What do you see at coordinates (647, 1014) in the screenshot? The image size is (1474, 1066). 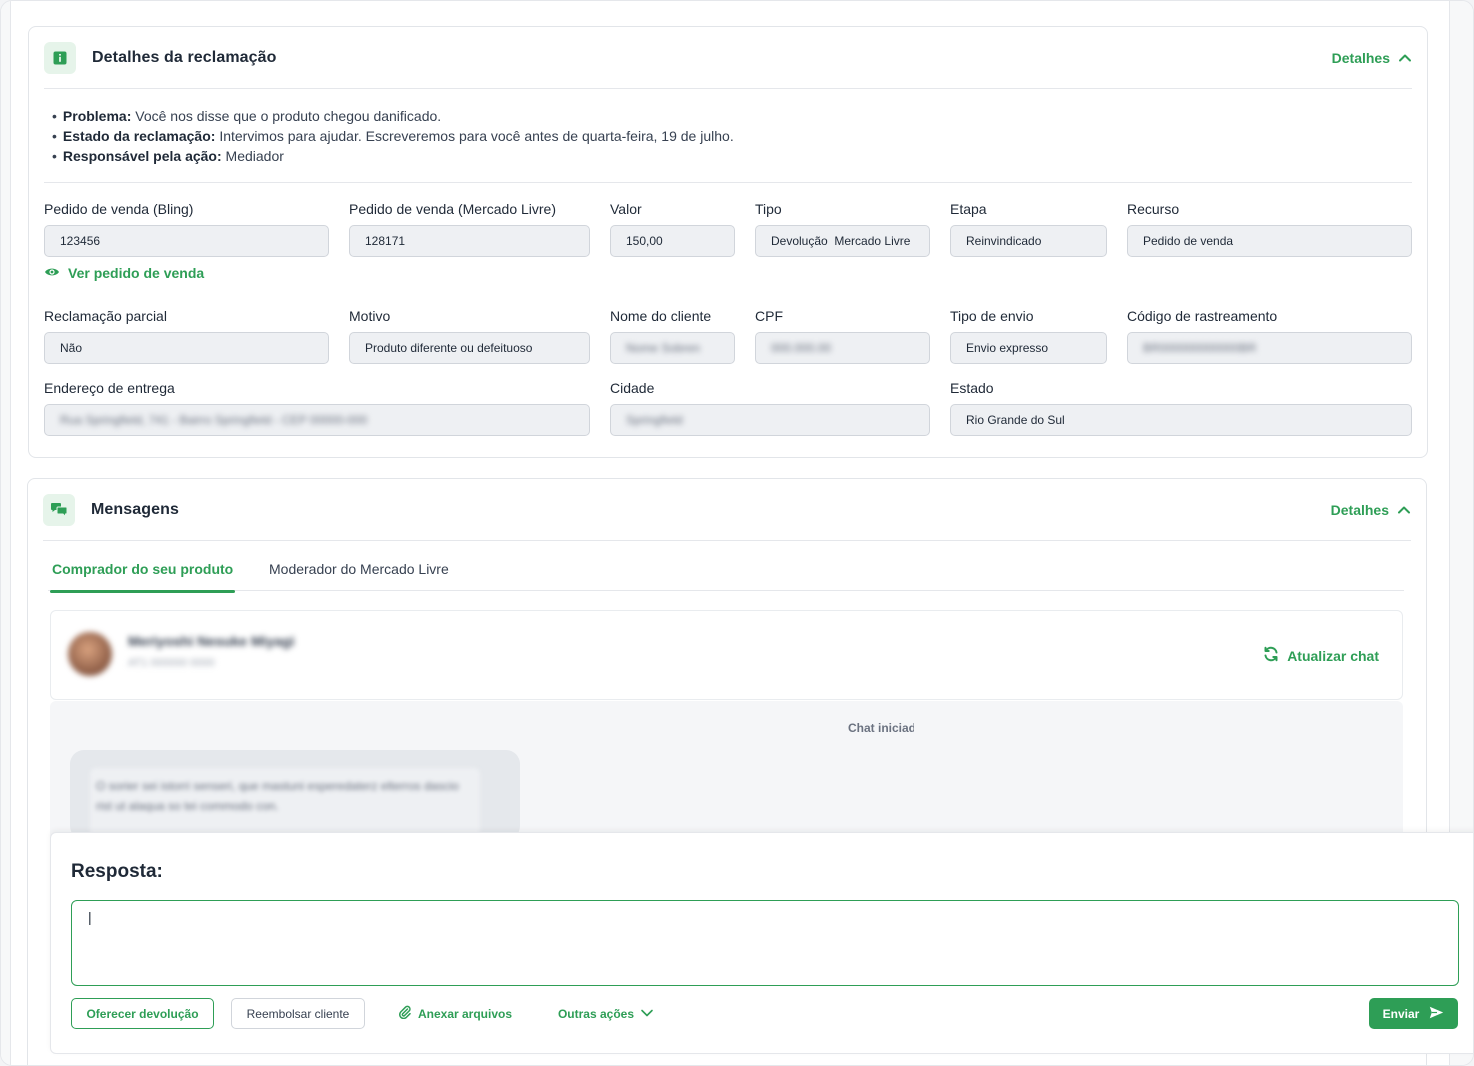 I see `chevron-down-icon` at bounding box center [647, 1014].